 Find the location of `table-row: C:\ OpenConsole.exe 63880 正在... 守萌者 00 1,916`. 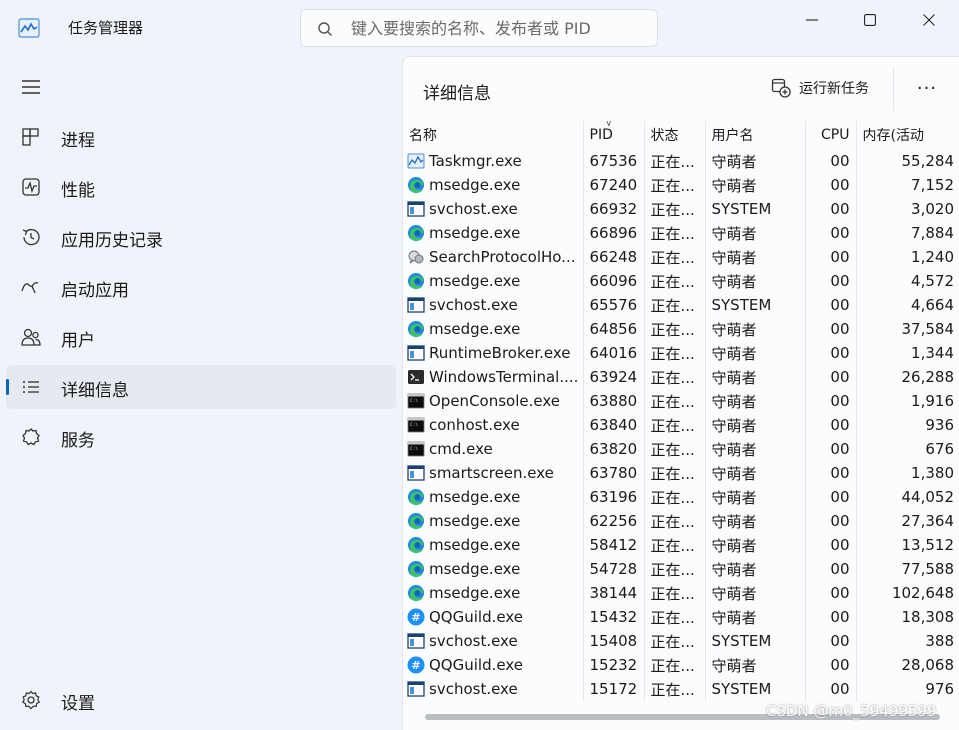

table-row: C:\ OpenConsole.exe 63880 正在... 守萌者 00 1,916 is located at coordinates (681, 401).